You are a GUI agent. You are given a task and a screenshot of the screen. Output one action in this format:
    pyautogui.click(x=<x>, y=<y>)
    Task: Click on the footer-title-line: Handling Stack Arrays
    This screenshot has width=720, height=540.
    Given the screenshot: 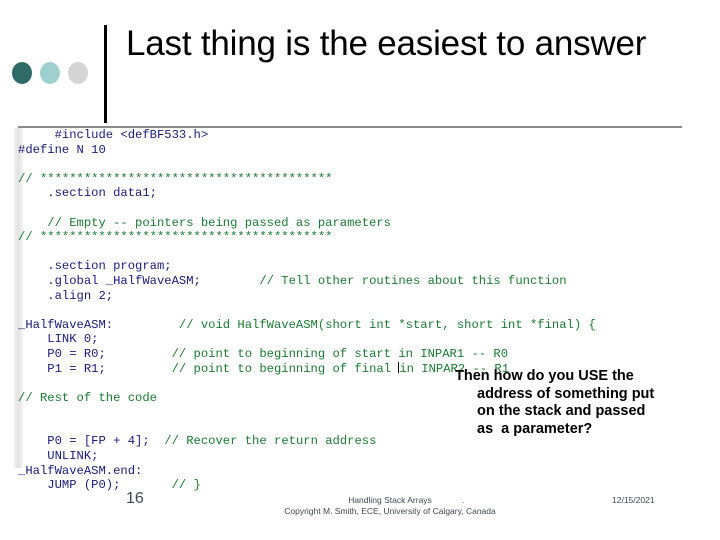 What is the action you would take?
    pyautogui.click(x=390, y=500)
    